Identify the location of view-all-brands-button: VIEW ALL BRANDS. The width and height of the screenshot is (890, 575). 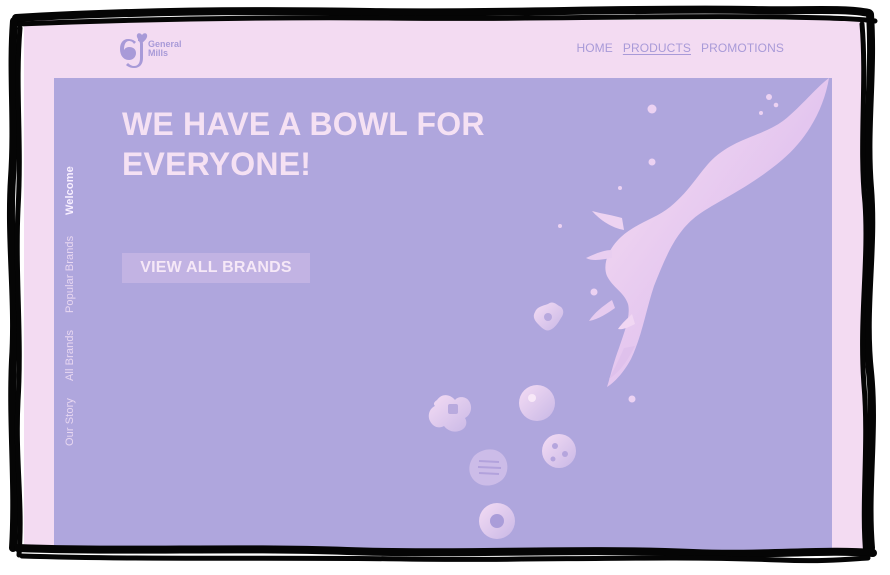
(216, 268).